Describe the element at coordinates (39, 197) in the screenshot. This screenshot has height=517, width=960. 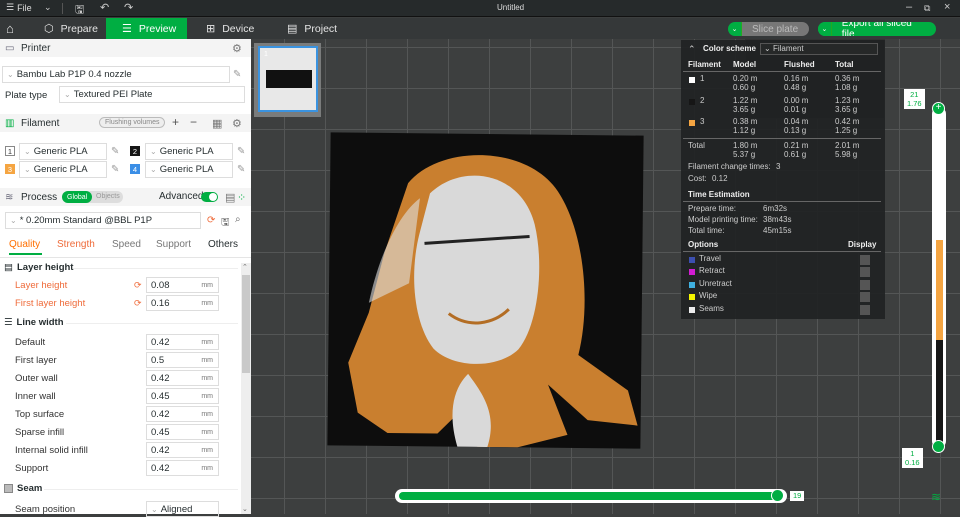
I see `process-section-title: Process` at that location.